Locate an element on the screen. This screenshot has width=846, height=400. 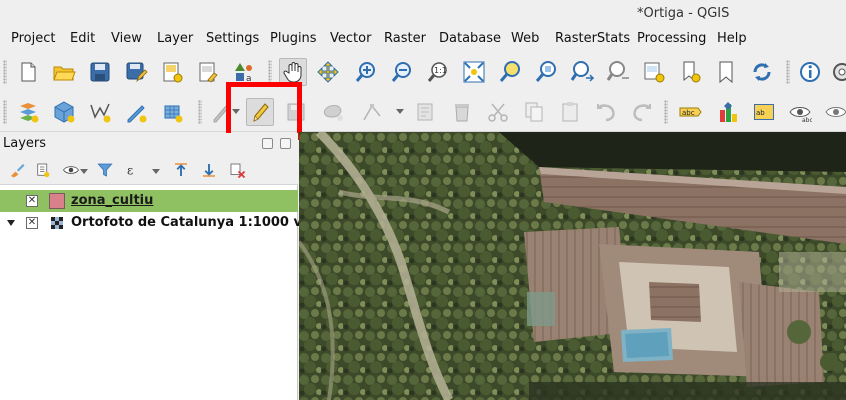
layer-row: ✕ Ortofoto de Catalunya 1:1000 vigent is located at coordinates (170, 223).